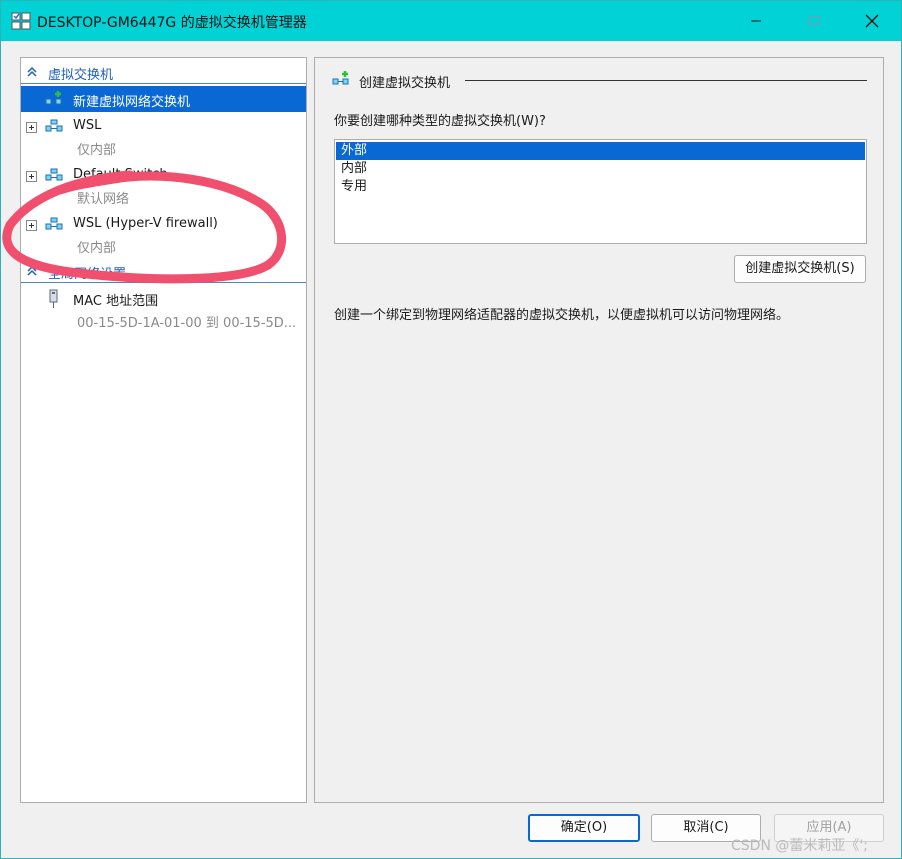 The width and height of the screenshot is (902, 859). I want to click on title-bar: DESKTOP-GM6447G 的虚拟交换机管理器, so click(451, 21).